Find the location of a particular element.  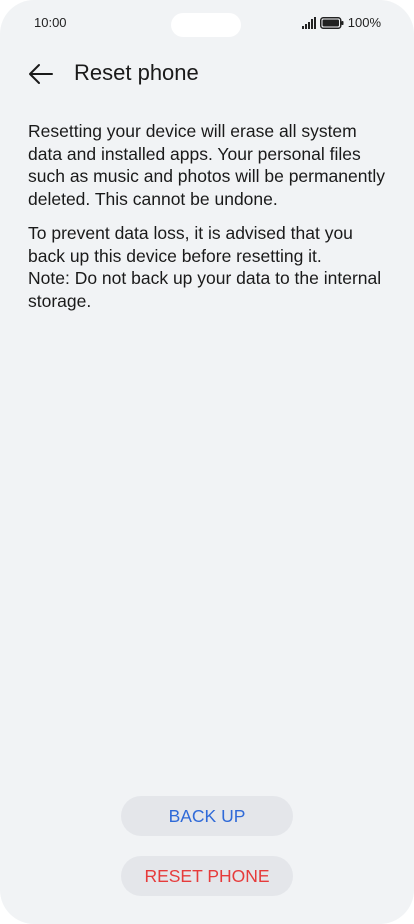

back-up-button: BACK UP is located at coordinates (207, 816).